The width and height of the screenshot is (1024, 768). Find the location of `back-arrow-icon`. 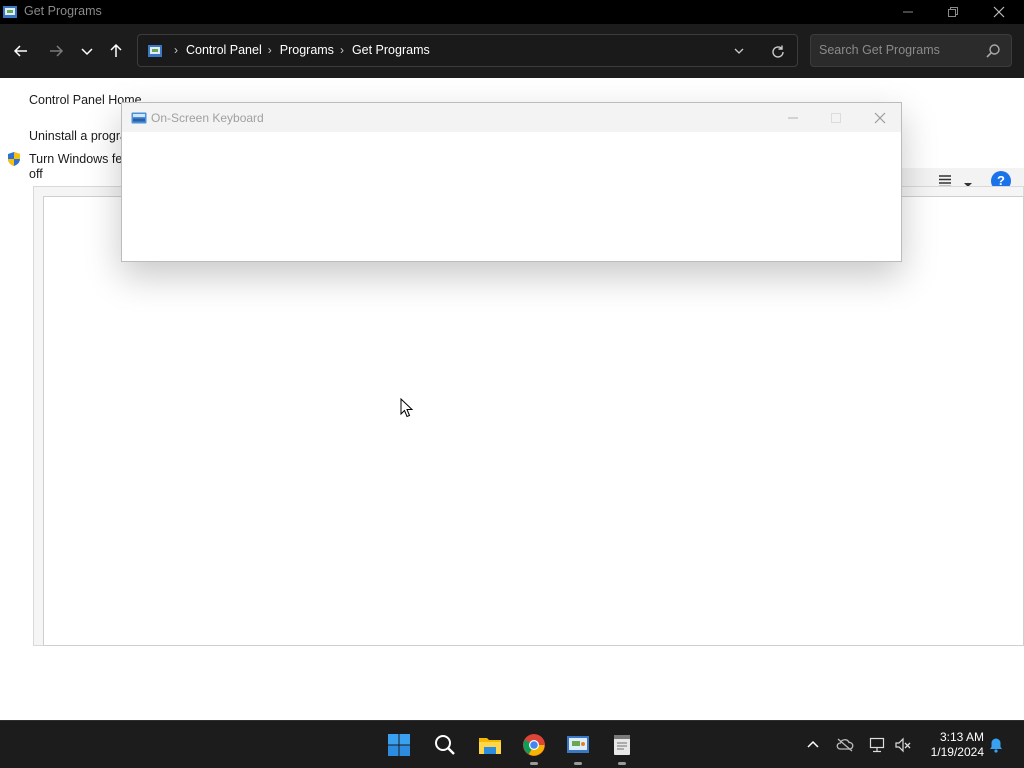

back-arrow-icon is located at coordinates (20, 51).